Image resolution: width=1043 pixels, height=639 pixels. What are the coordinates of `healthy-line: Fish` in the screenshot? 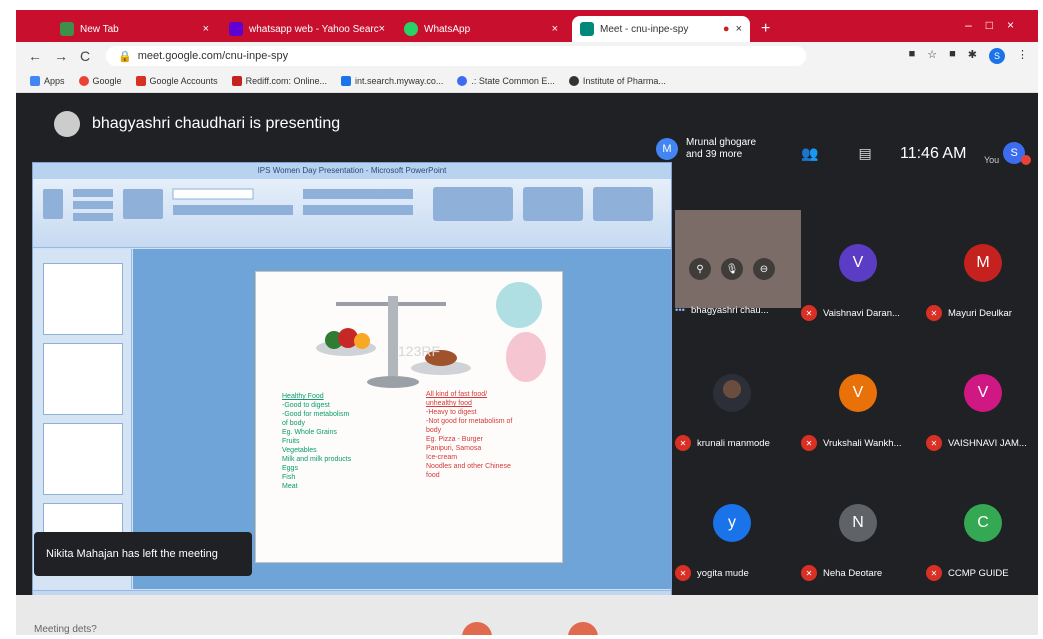 It's located at (289, 477).